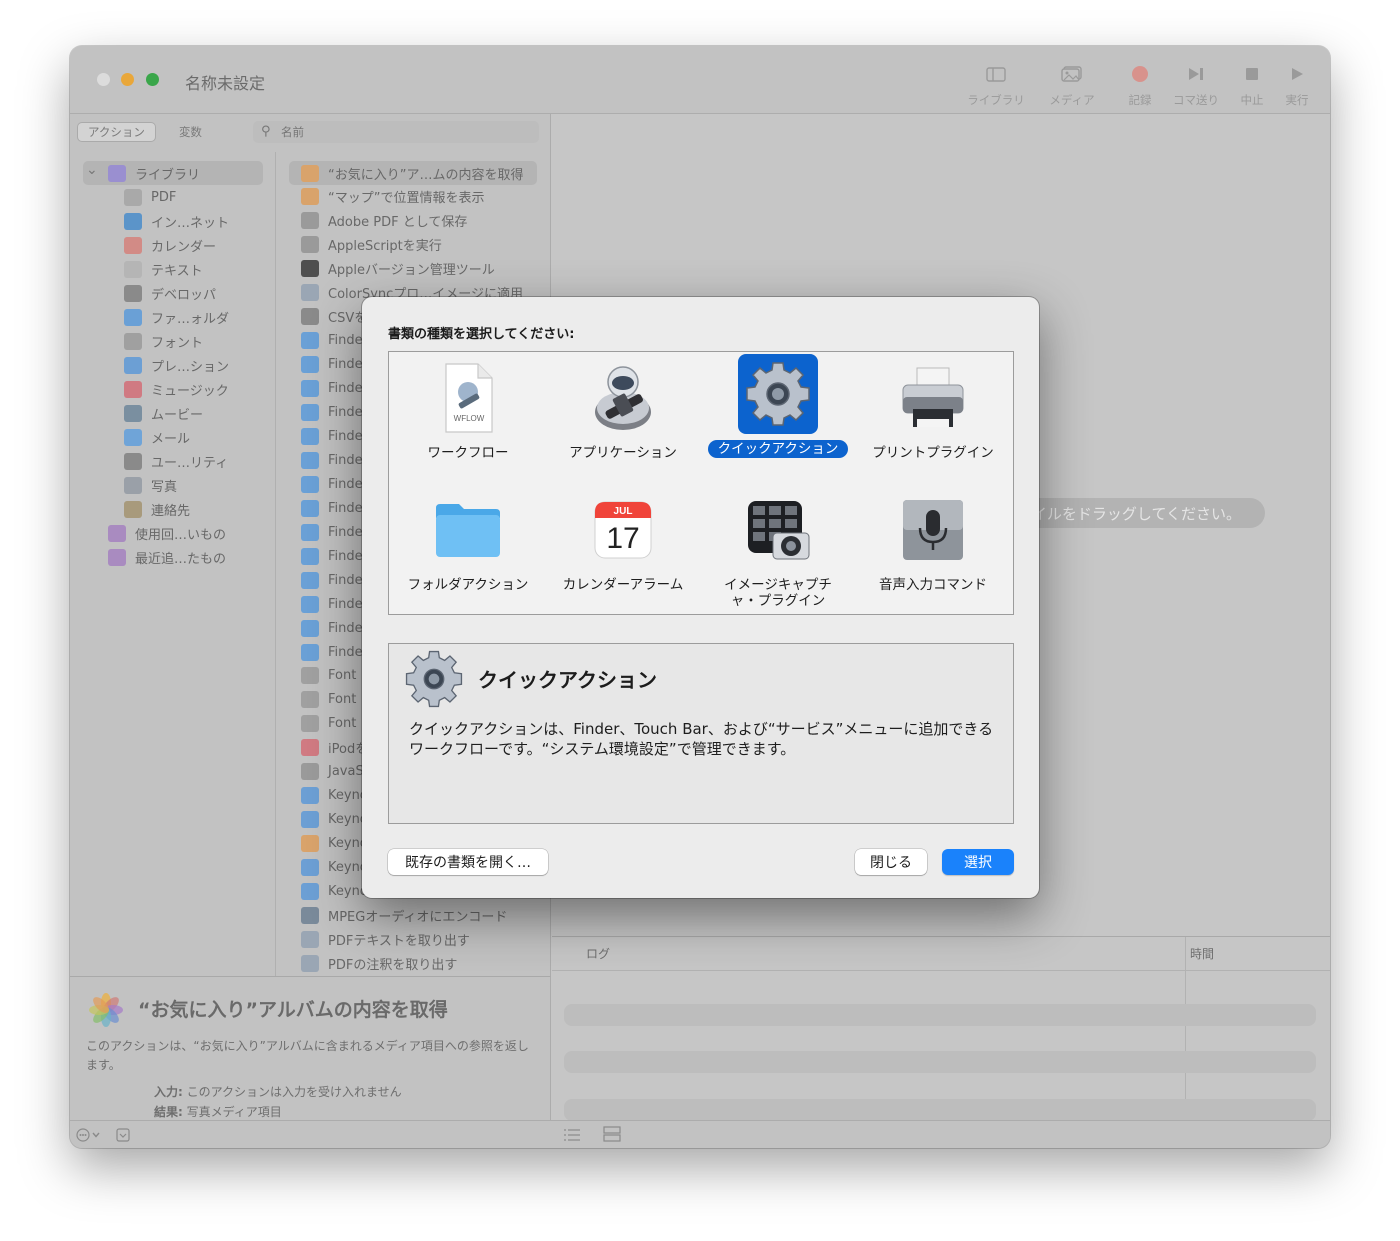 The image size is (1400, 1241). I want to click on media-icon, so click(1072, 74).